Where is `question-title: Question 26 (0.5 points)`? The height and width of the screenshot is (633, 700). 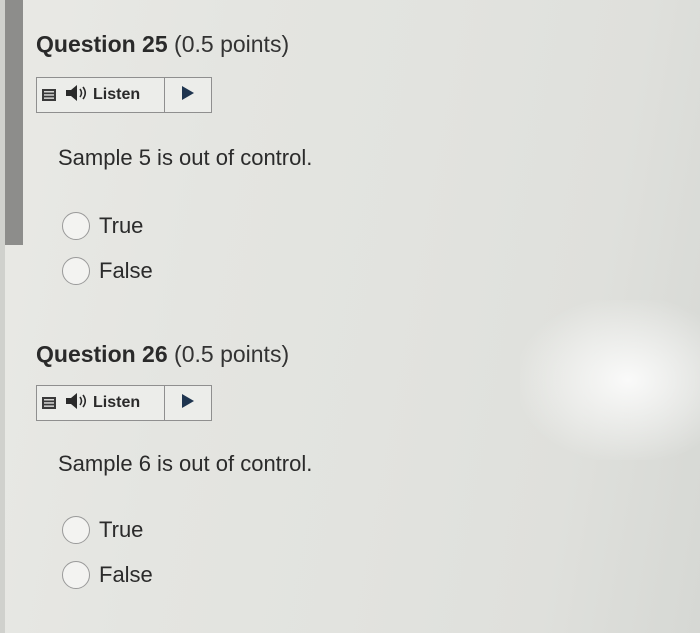
question-title: Question 26 (0.5 points) is located at coordinates (346, 354).